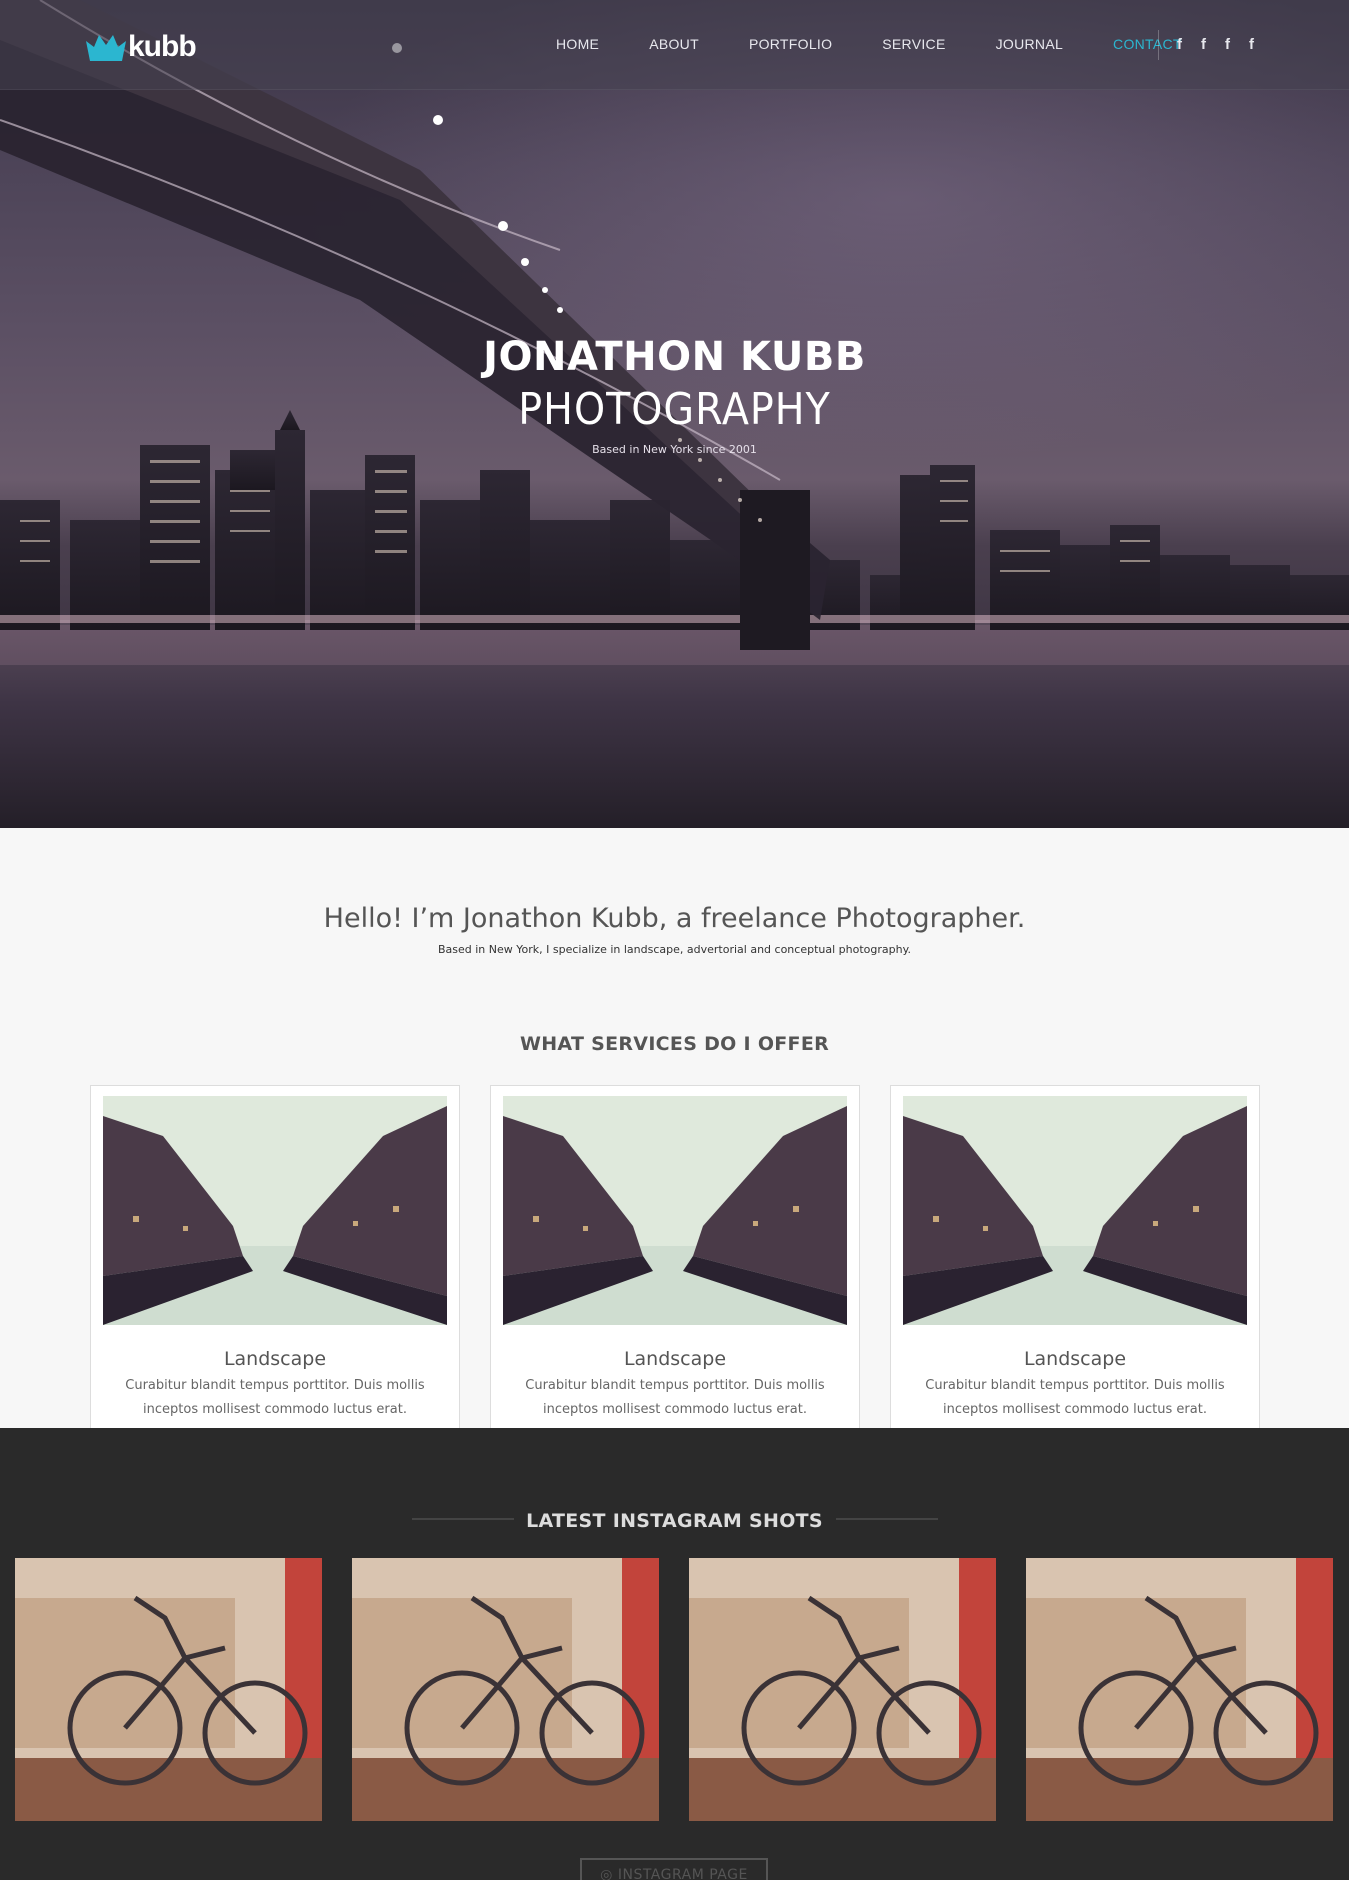 Image resolution: width=1349 pixels, height=1880 pixels. I want to click on instagram-page-button: ◎ INSTAGRAM PAGE, so click(674, 1869).